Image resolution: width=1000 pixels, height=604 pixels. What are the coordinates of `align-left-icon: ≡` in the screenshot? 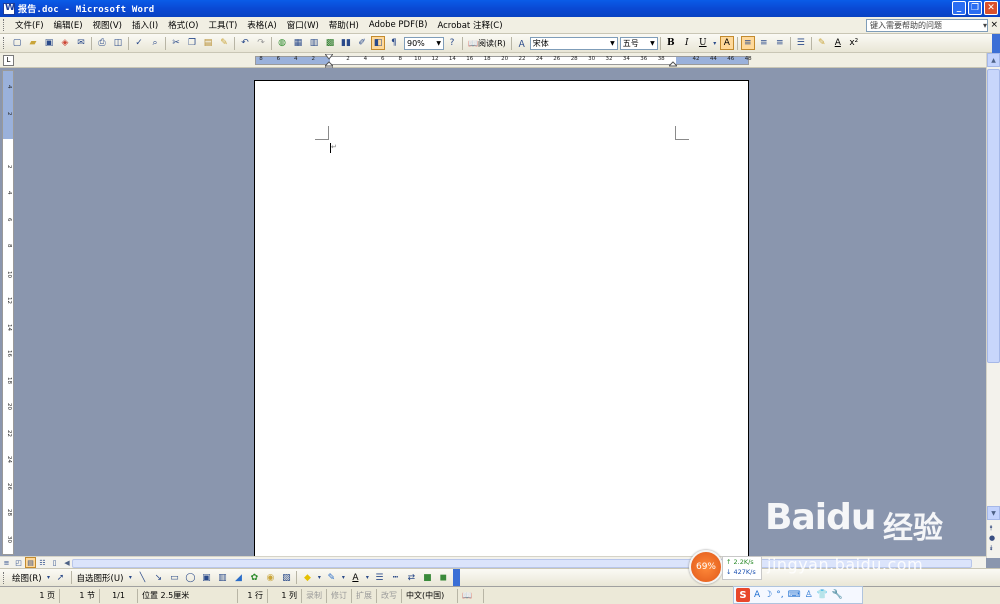 It's located at (747, 43).